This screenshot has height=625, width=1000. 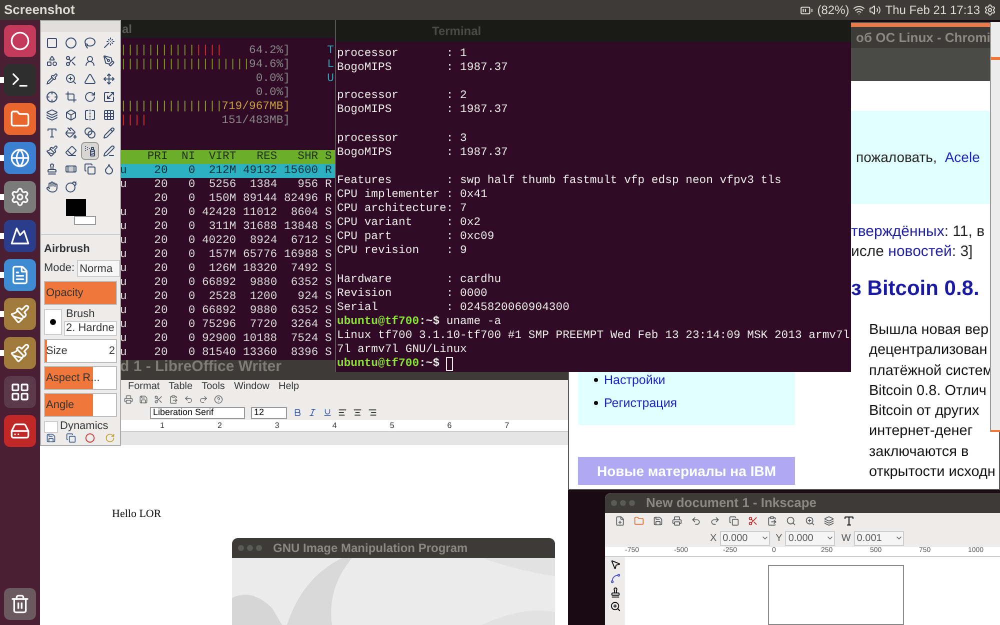 What do you see at coordinates (76, 207) in the screenshot?
I see `foreground-color-swatch` at bounding box center [76, 207].